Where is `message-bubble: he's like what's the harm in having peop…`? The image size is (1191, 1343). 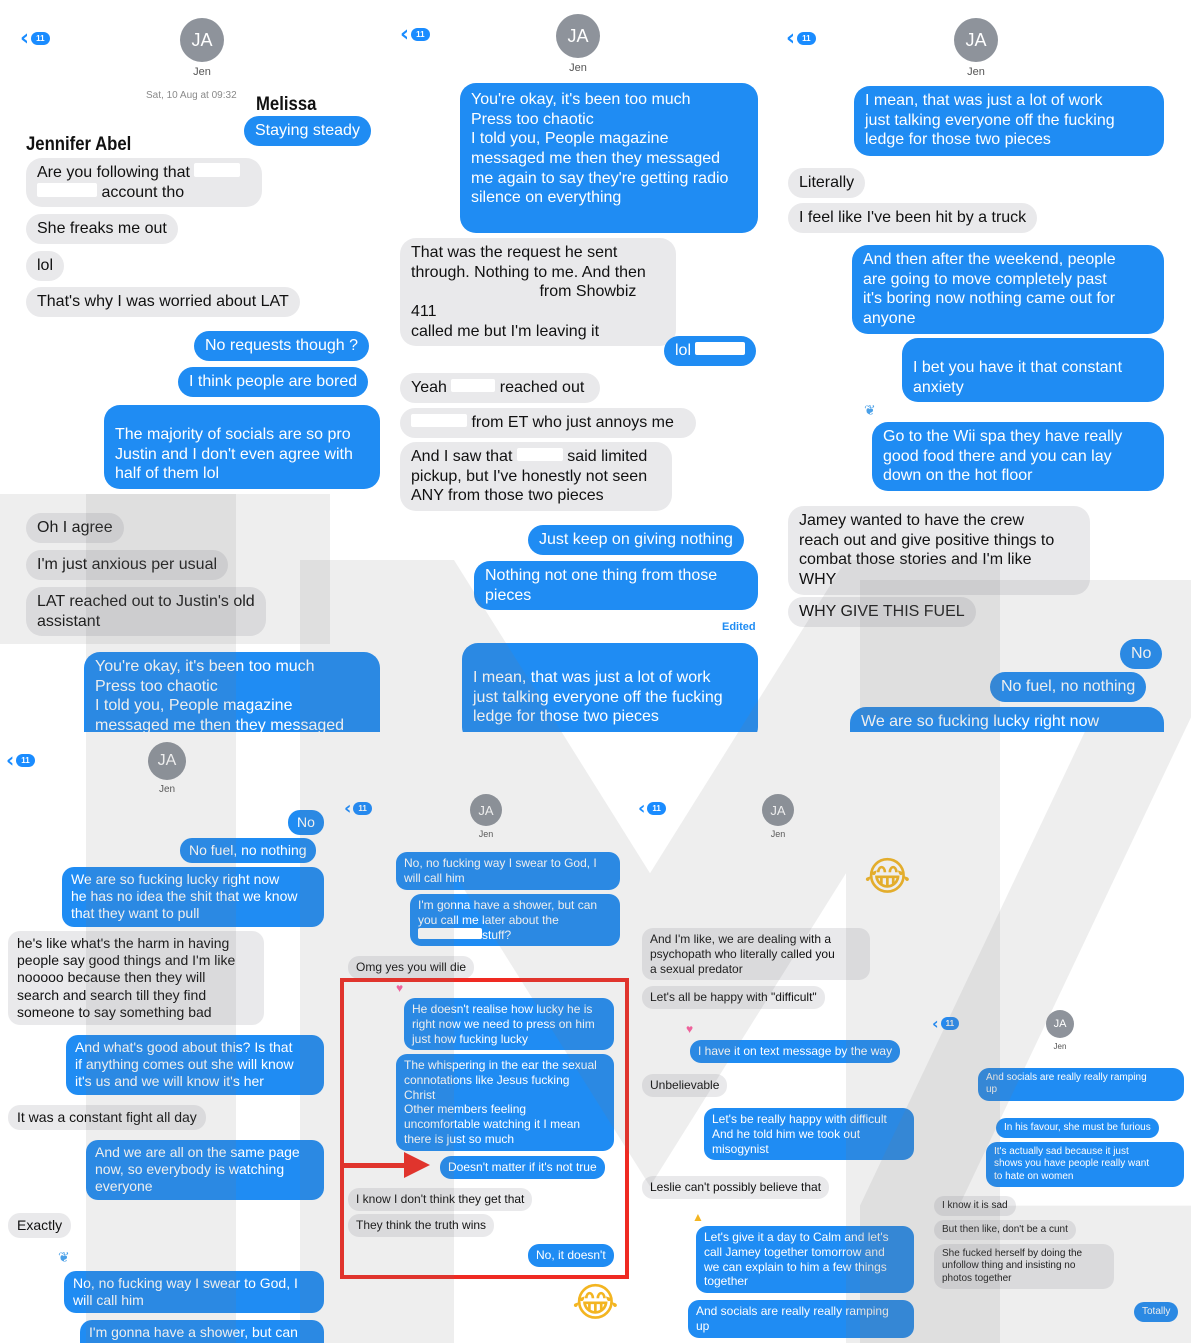
message-bubble: he's like what's the harm in having peop… is located at coordinates (136, 978).